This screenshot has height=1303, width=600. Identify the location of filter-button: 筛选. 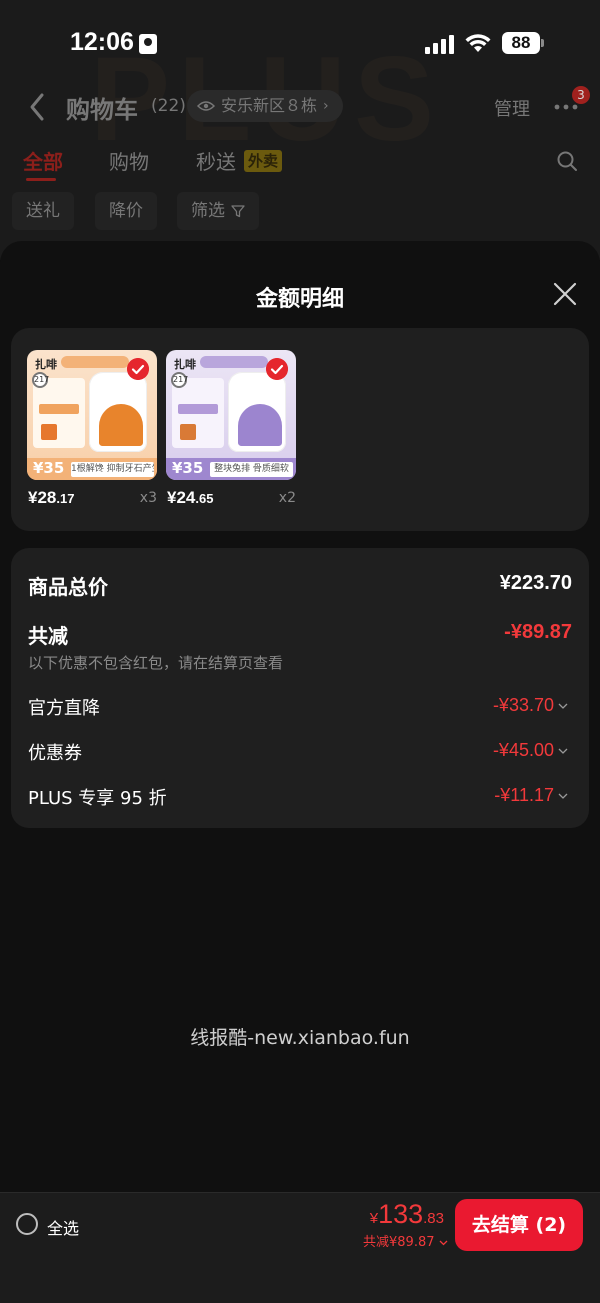
(218, 211).